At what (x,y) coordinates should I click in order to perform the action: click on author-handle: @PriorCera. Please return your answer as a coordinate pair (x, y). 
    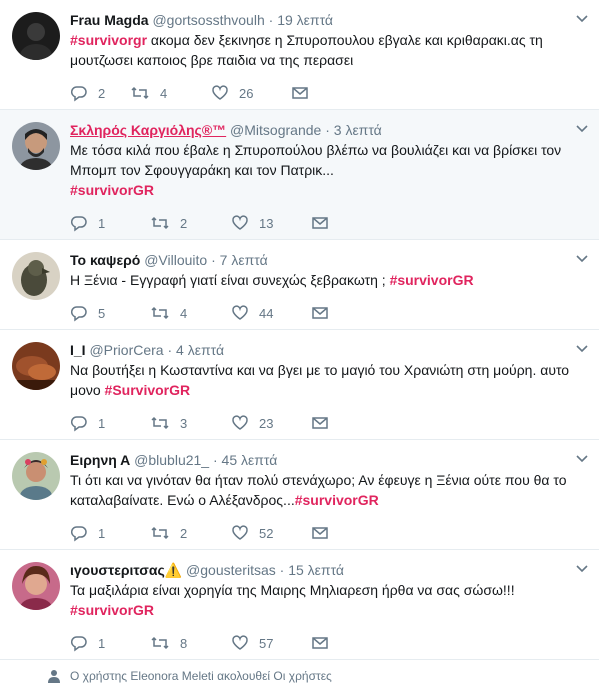
    Looking at the image, I should click on (126, 350).